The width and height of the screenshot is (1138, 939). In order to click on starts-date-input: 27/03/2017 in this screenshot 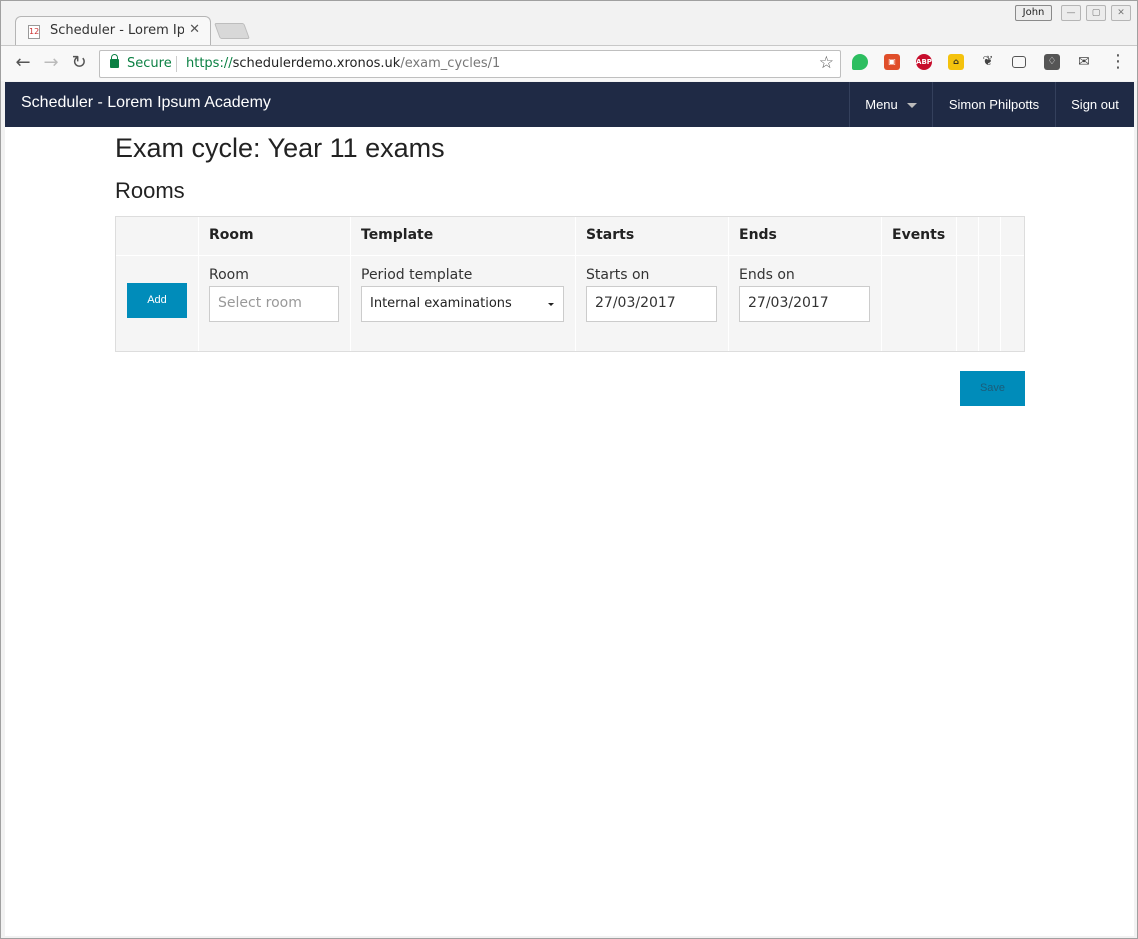, I will do `click(651, 304)`.